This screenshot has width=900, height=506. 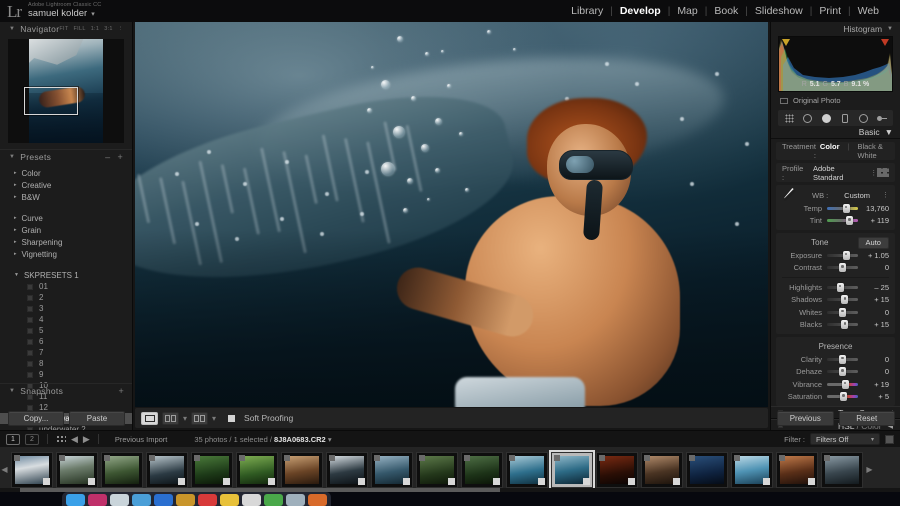 I want to click on vibrance-slider-track, so click(x=842, y=384).